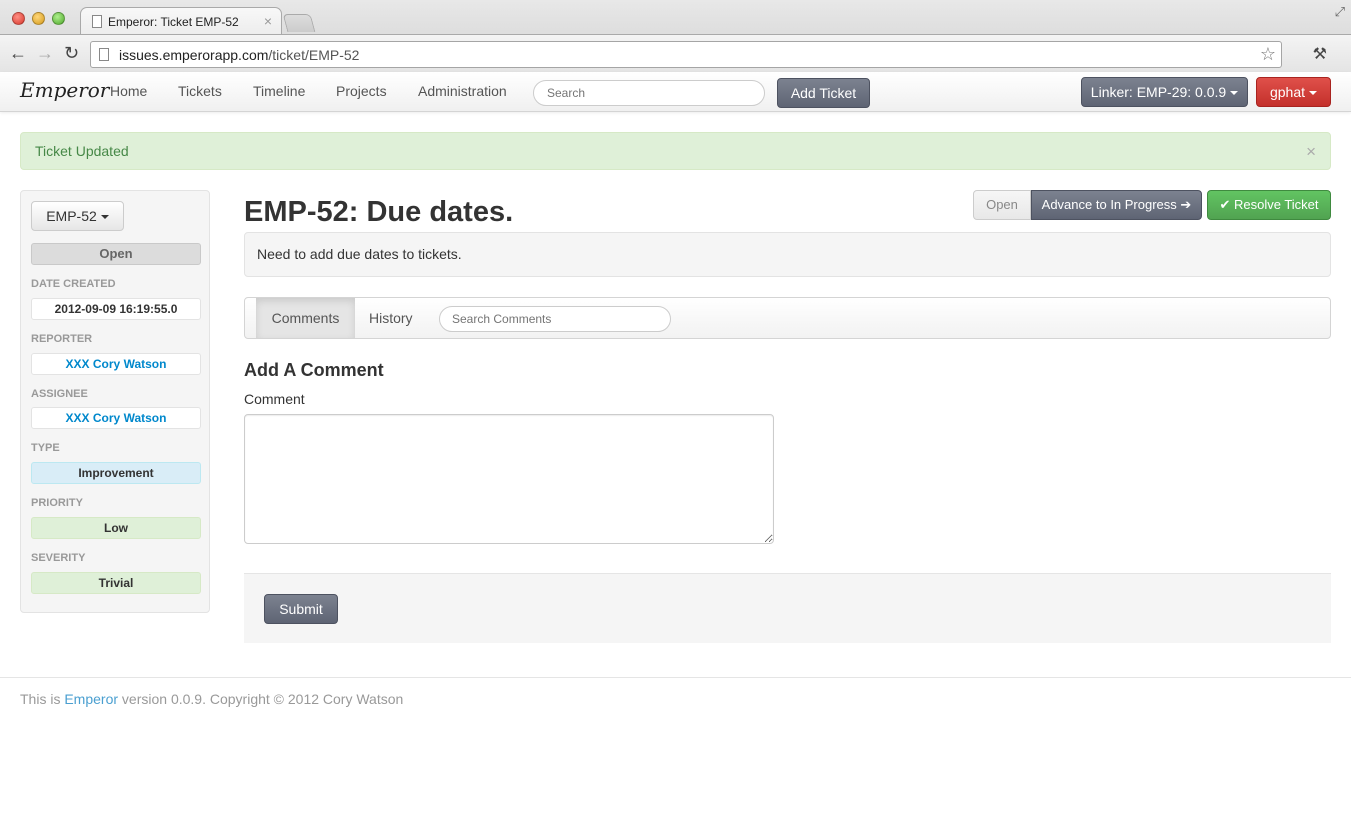  I want to click on alert-message: Ticket Updated, so click(82, 151).